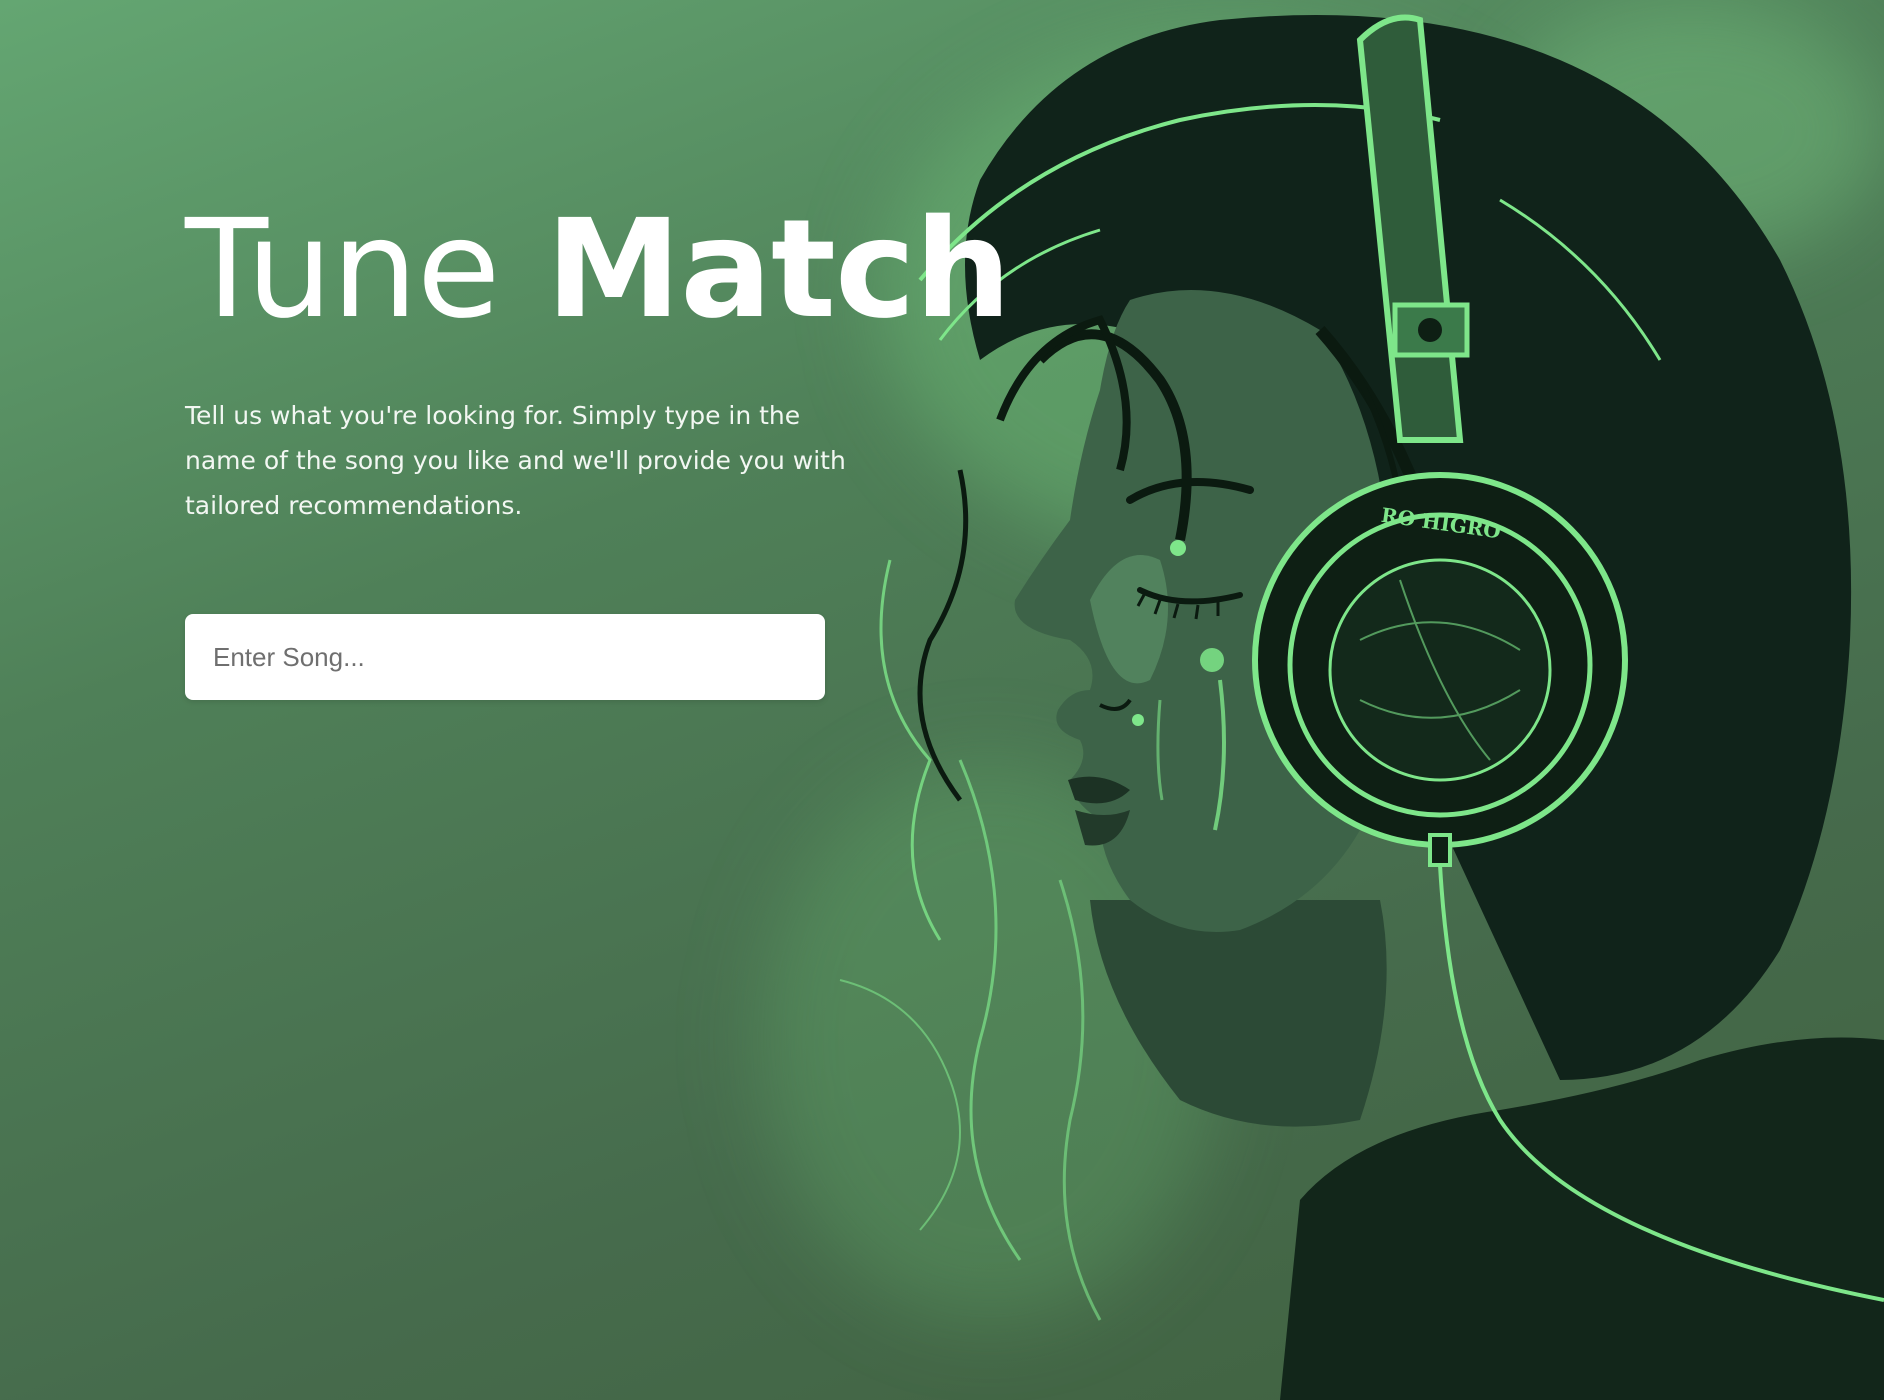 This screenshot has height=1400, width=1884. Describe the element at coordinates (943, 635) in the screenshot. I see `hair-strand` at that location.